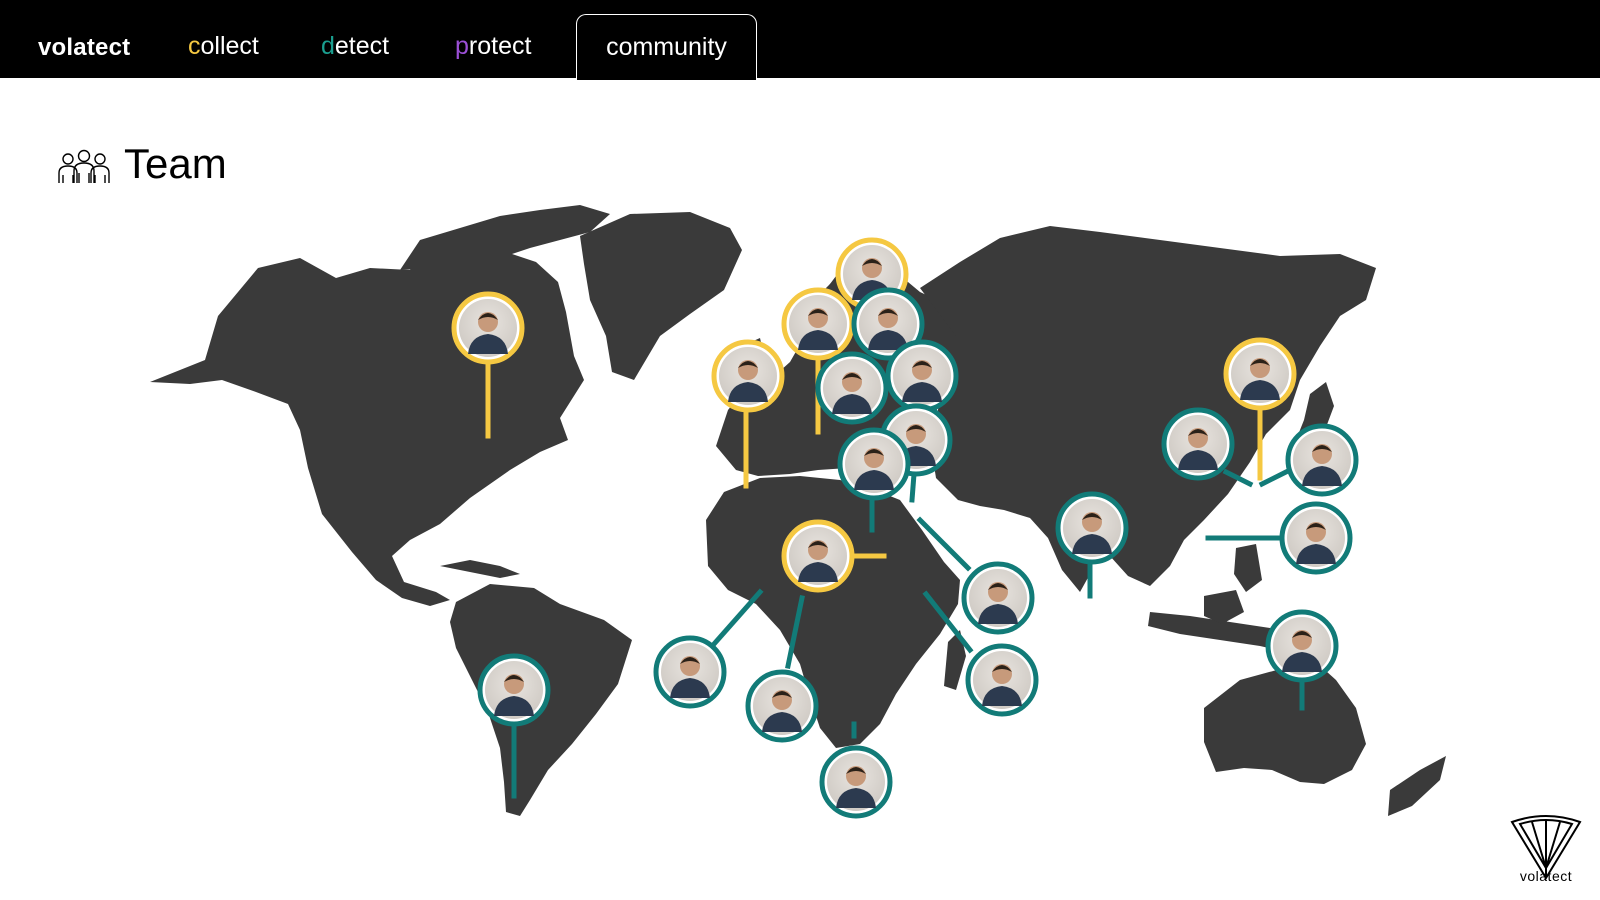 Image resolution: width=1600 pixels, height=900 pixels. Describe the element at coordinates (367, 421) in the screenshot. I see `north-america` at that location.